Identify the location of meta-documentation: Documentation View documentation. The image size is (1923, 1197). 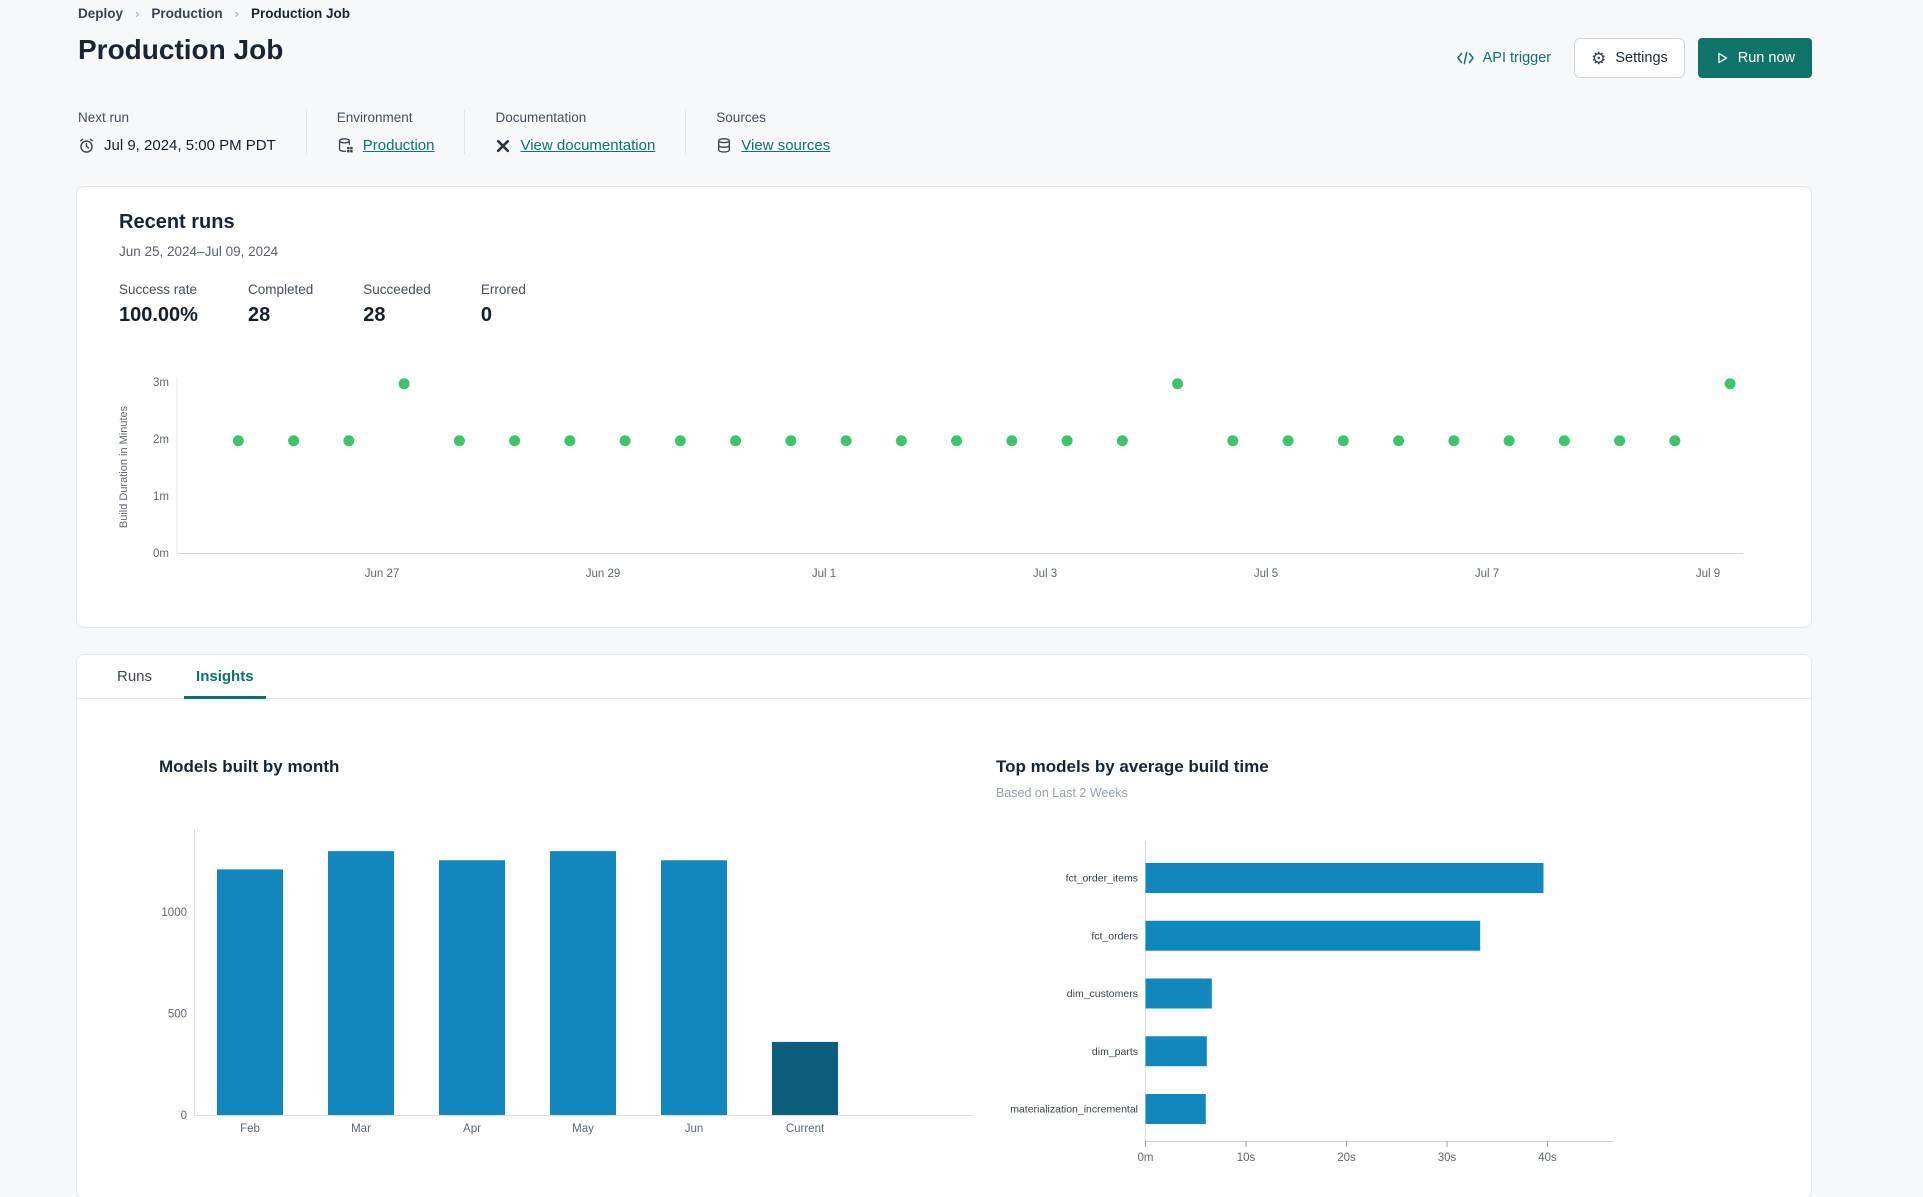
(574, 132).